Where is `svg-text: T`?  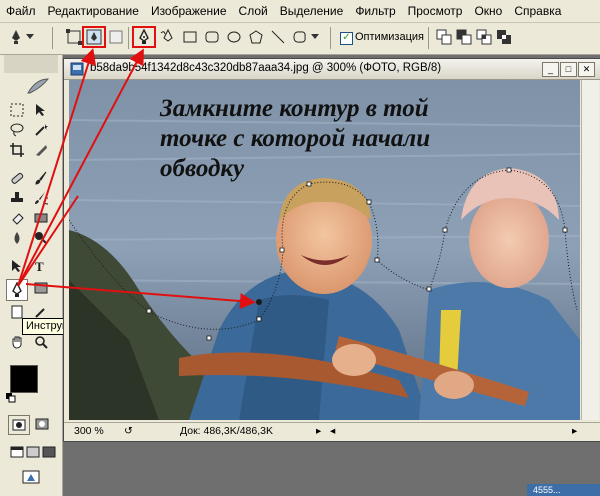 svg-text: T is located at coordinates (39, 266).